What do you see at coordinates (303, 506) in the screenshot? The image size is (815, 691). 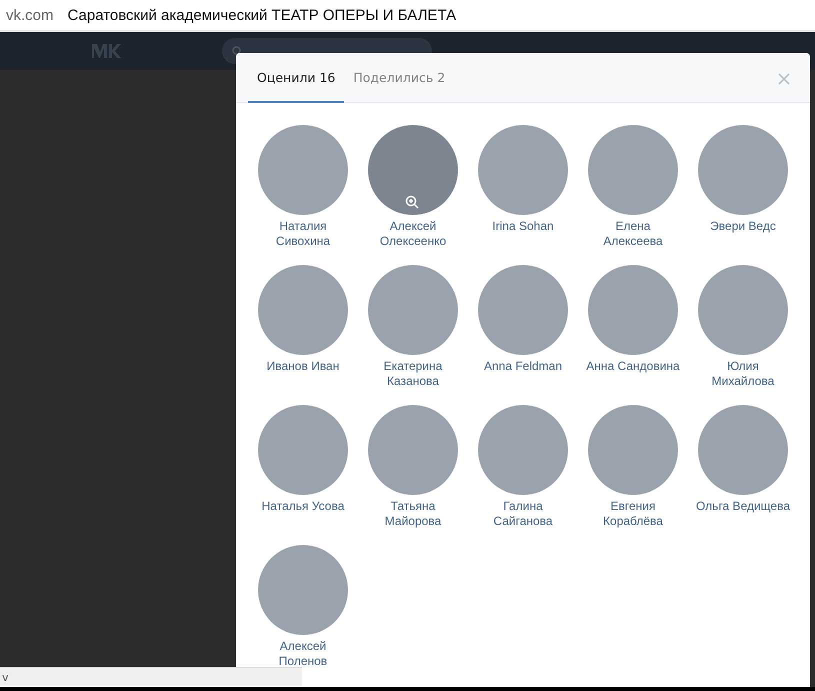 I see `person-name-link: Наталья Усова` at bounding box center [303, 506].